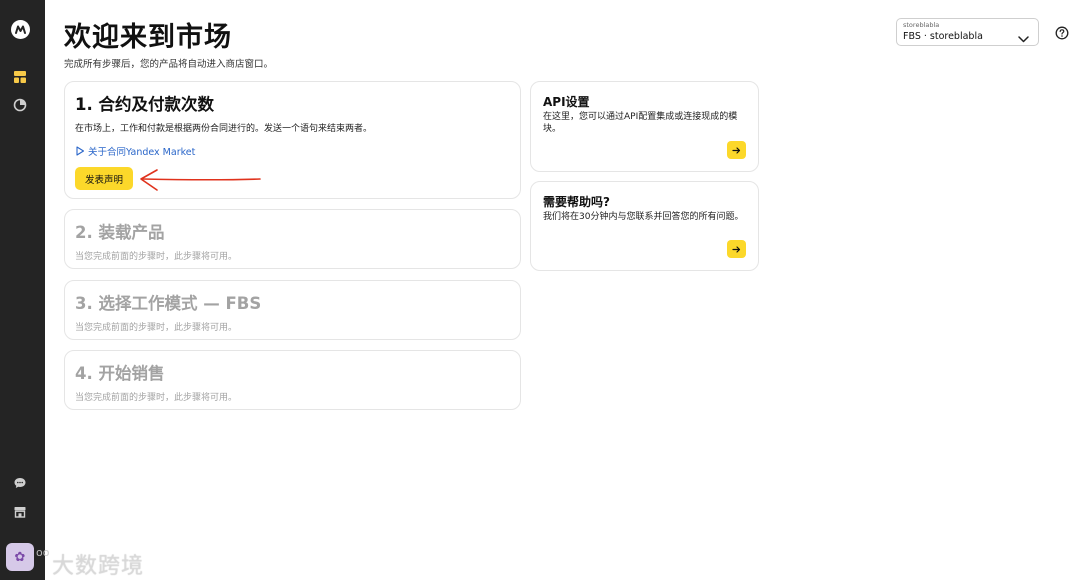  I want to click on contract-info-link: 关于合同Yandex Market, so click(135, 151).